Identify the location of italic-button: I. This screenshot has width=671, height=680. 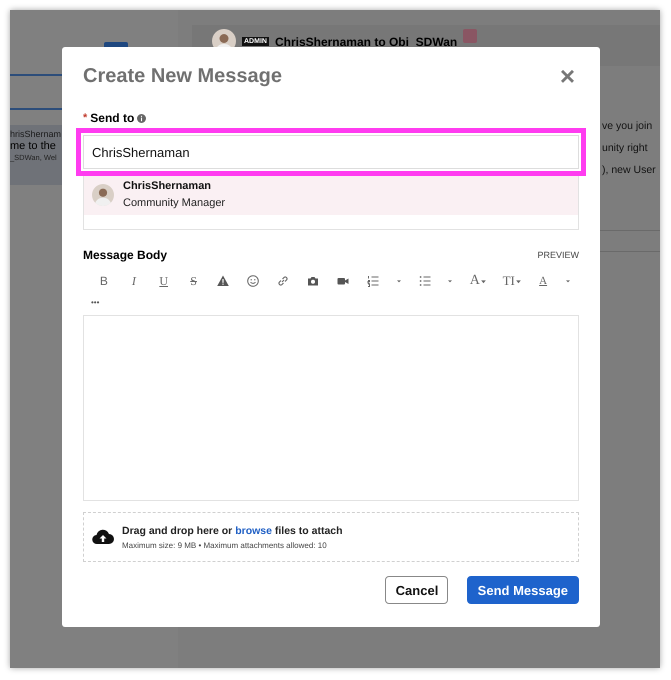
(133, 281).